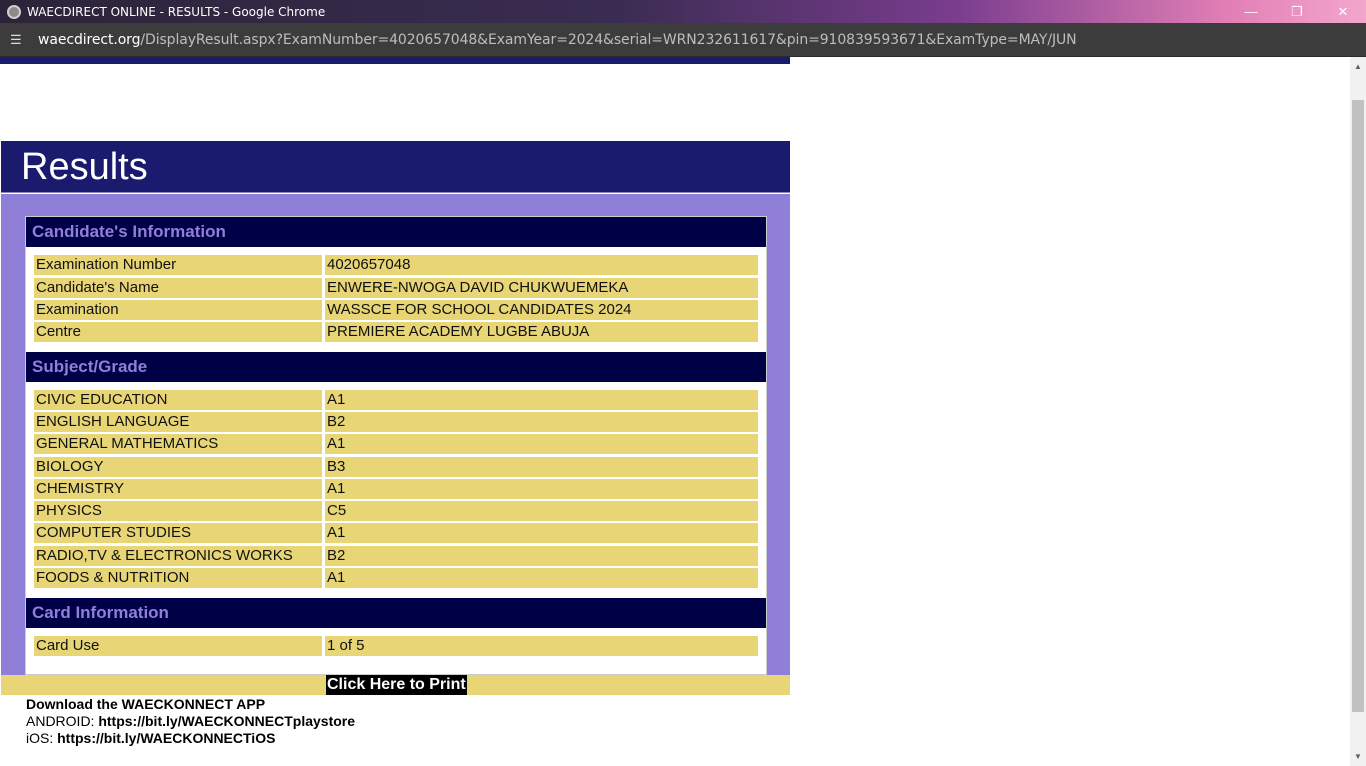  I want to click on android-label: ANDROID:, so click(62, 721).